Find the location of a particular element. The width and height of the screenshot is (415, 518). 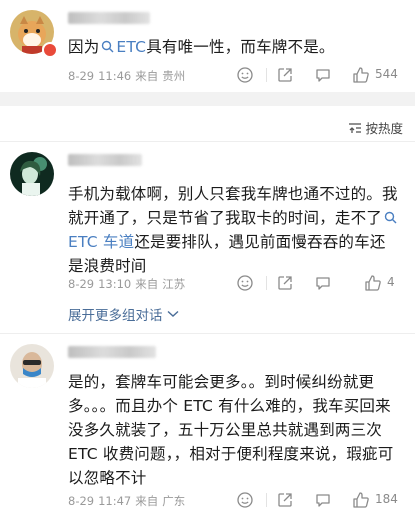

comment-meta: 8-29 11:47 来自 广东 is located at coordinates (128, 501).